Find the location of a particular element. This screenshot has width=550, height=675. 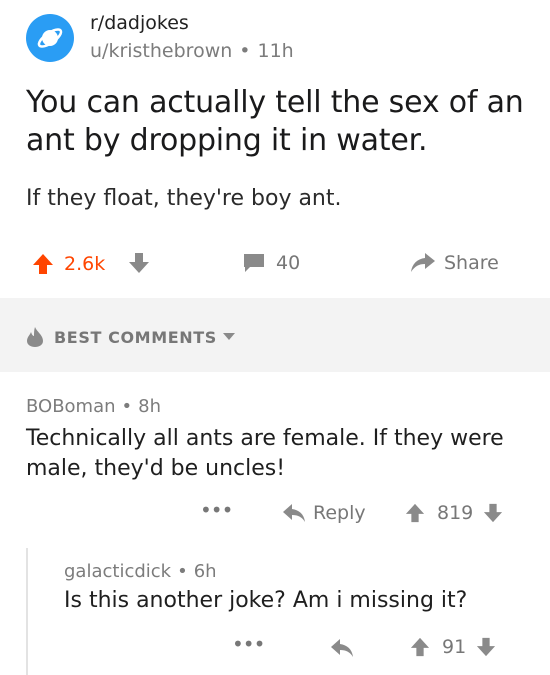

planet-icon is located at coordinates (50, 38).